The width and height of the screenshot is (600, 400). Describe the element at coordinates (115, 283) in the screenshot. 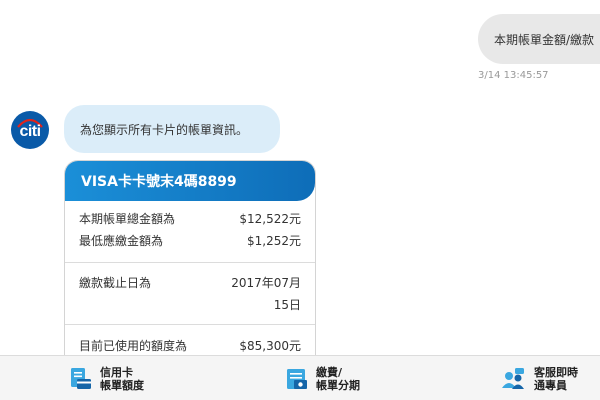

I see `due-date-label: 繳款截止日為` at that location.